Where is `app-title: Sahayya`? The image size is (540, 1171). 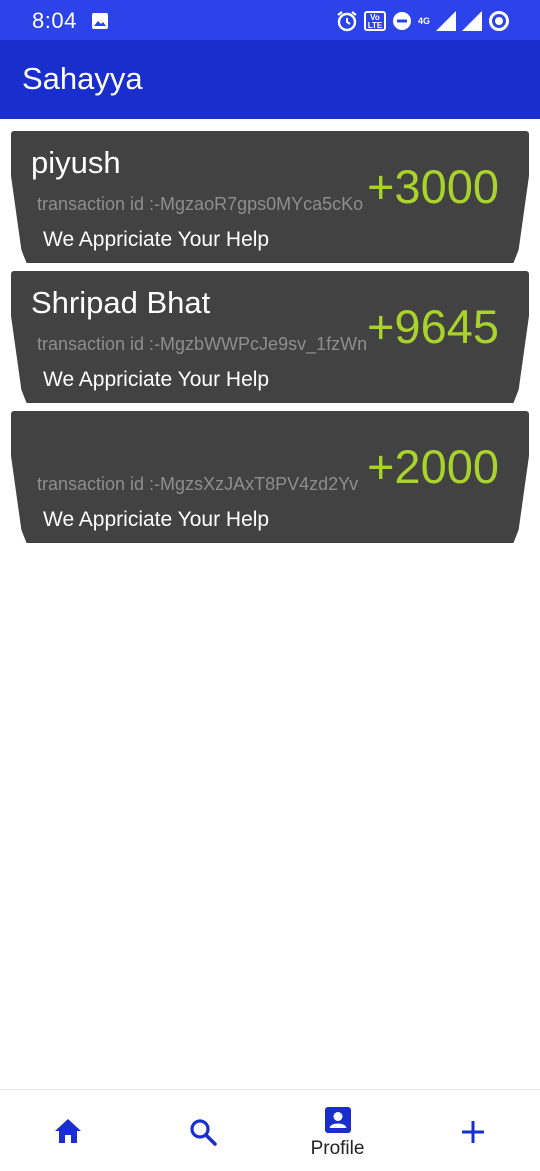 app-title: Sahayya is located at coordinates (82, 78).